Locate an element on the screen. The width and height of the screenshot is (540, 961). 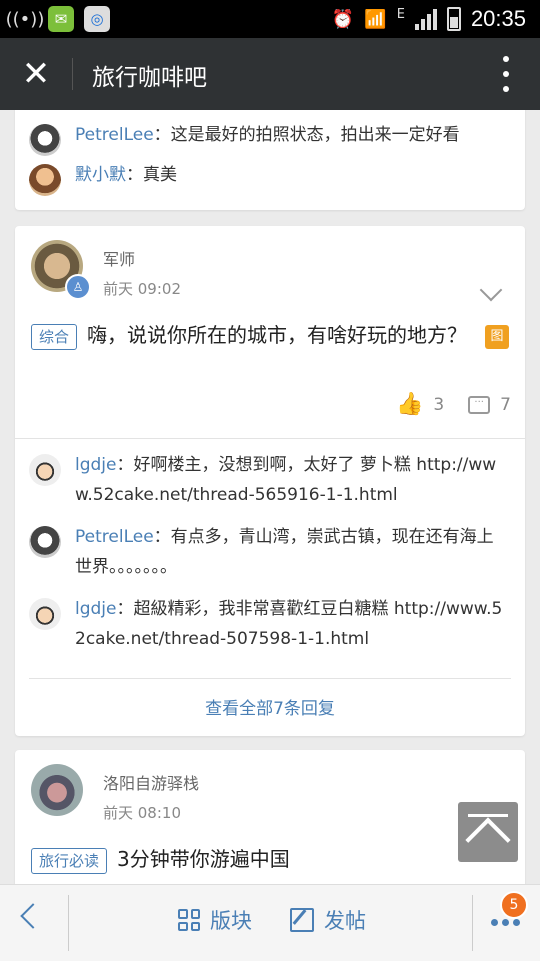
author-name: 军师 is located at coordinates (119, 258).